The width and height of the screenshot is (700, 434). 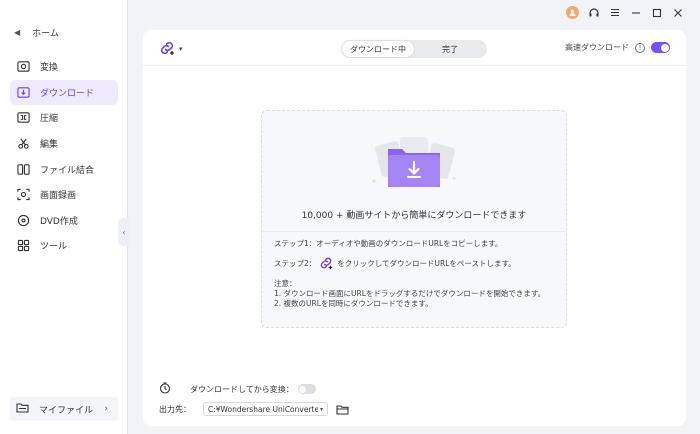 I want to click on open-folder-button, so click(x=342, y=409).